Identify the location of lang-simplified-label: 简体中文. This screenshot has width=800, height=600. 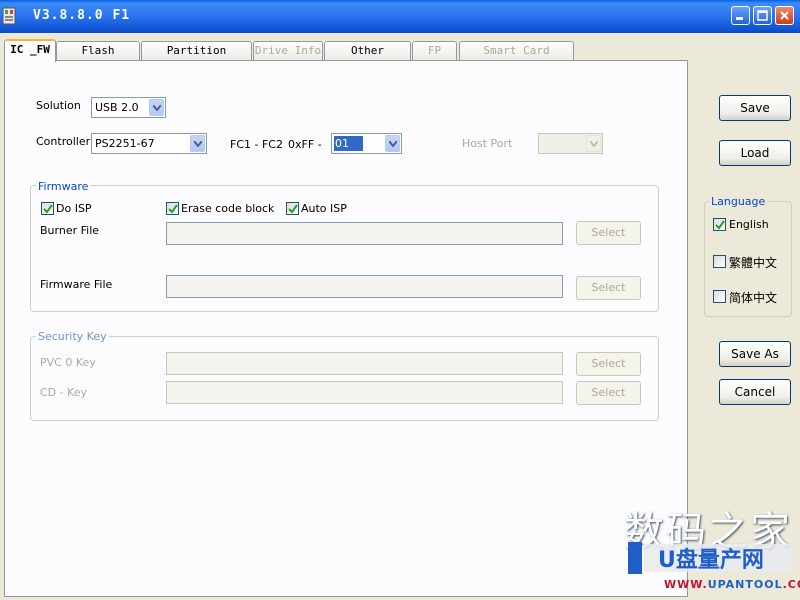
(753, 298).